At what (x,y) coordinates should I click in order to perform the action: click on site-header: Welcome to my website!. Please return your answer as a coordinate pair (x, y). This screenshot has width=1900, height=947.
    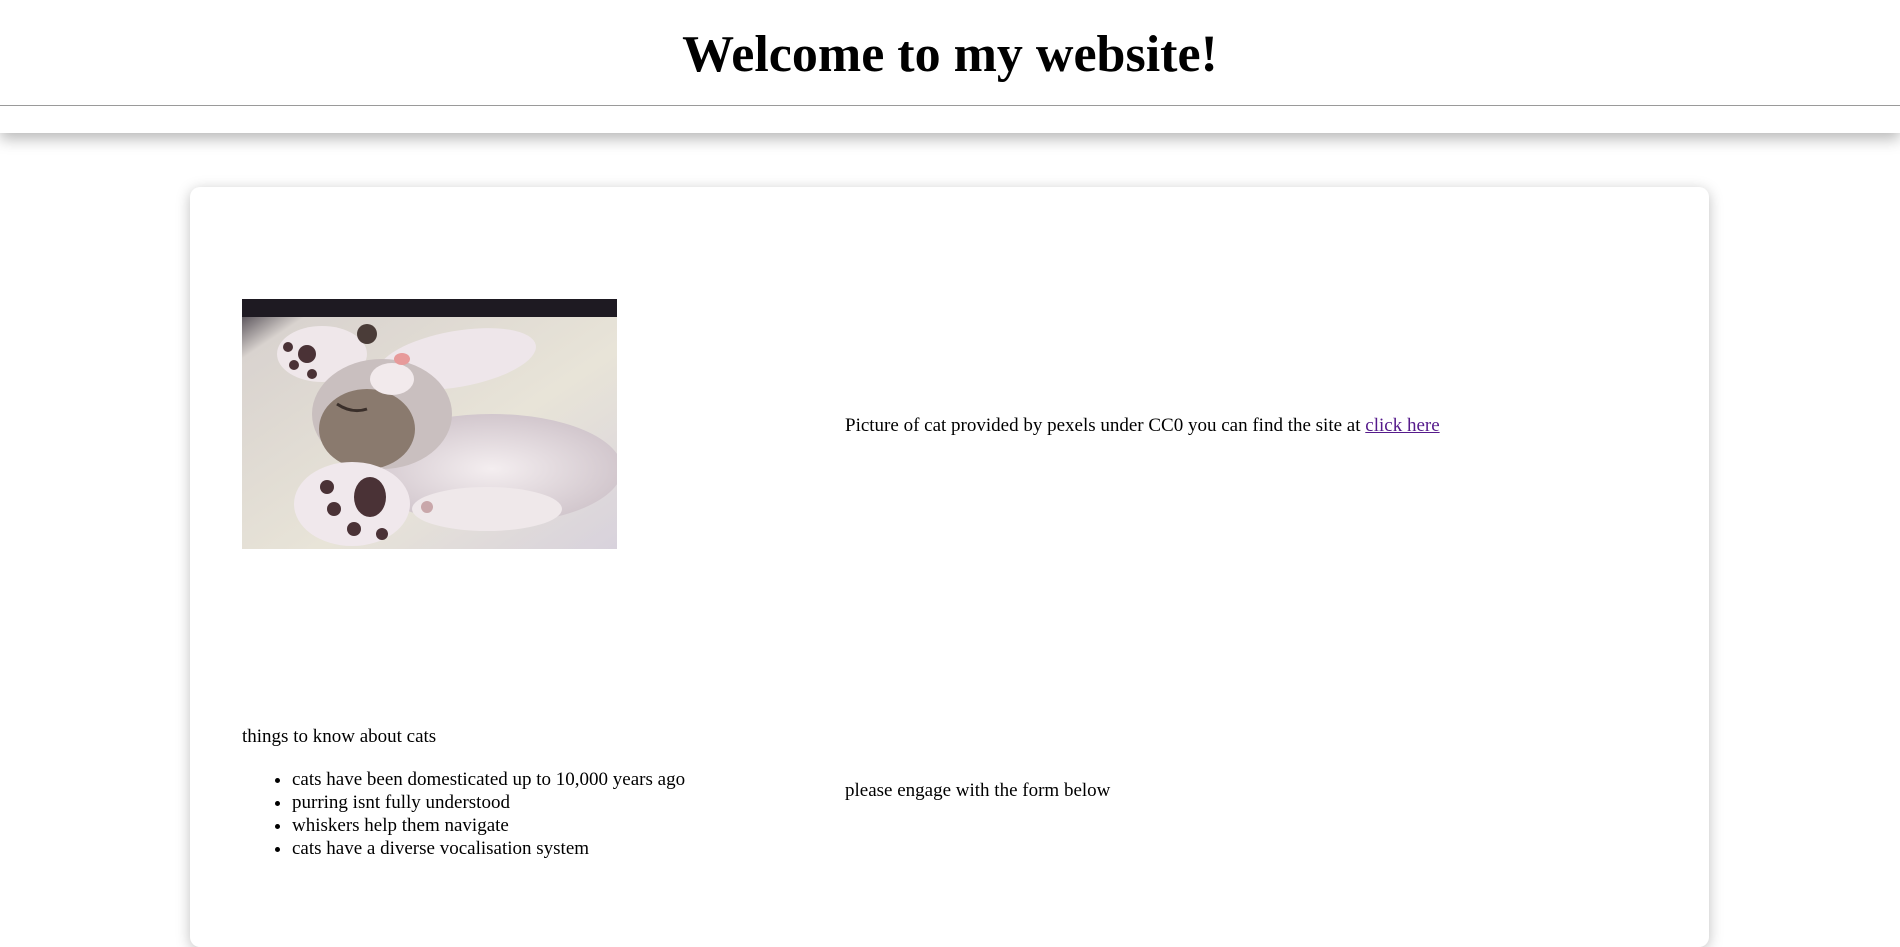
    Looking at the image, I should click on (950, 66).